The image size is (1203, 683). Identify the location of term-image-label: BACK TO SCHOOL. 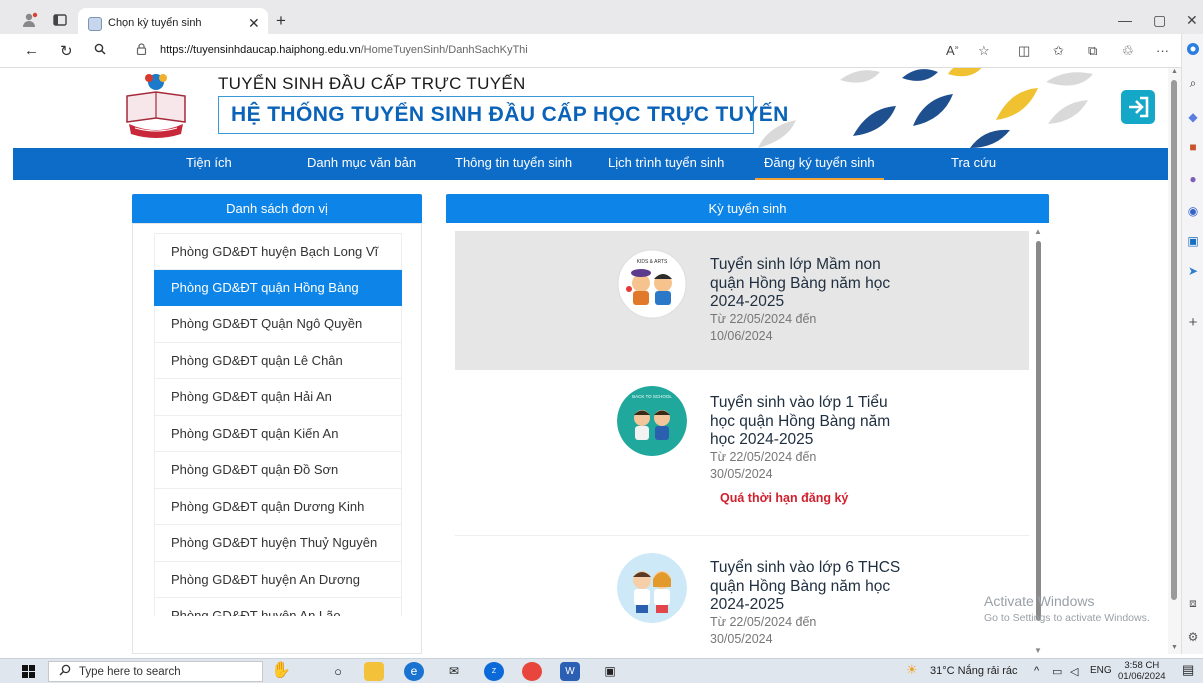
(652, 396).